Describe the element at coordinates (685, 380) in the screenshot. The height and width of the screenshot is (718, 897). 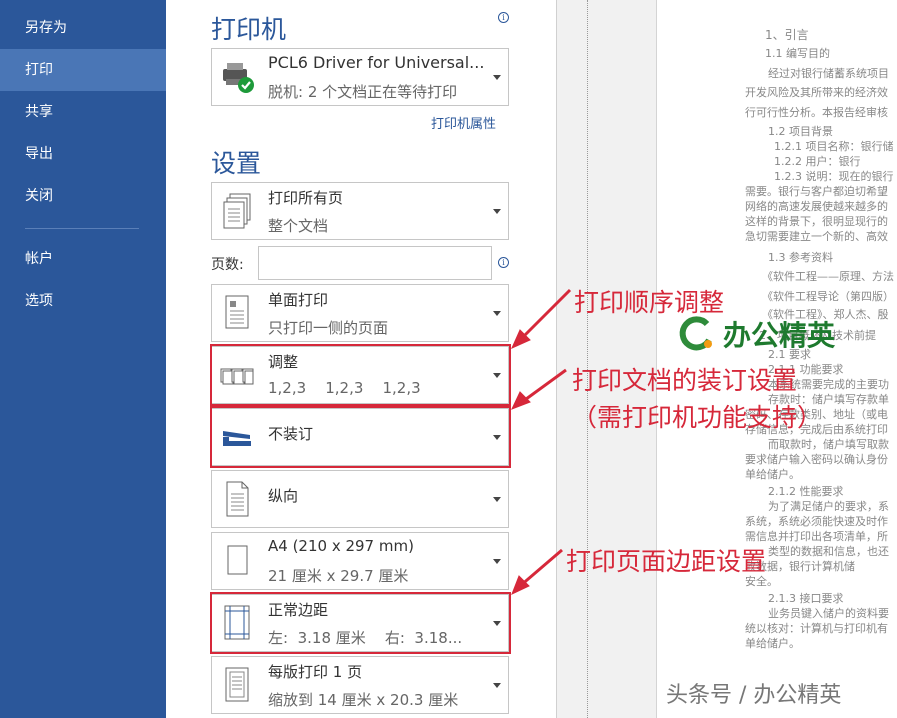
I see `annotation-binding-line1: 打印文档的装订设置` at that location.